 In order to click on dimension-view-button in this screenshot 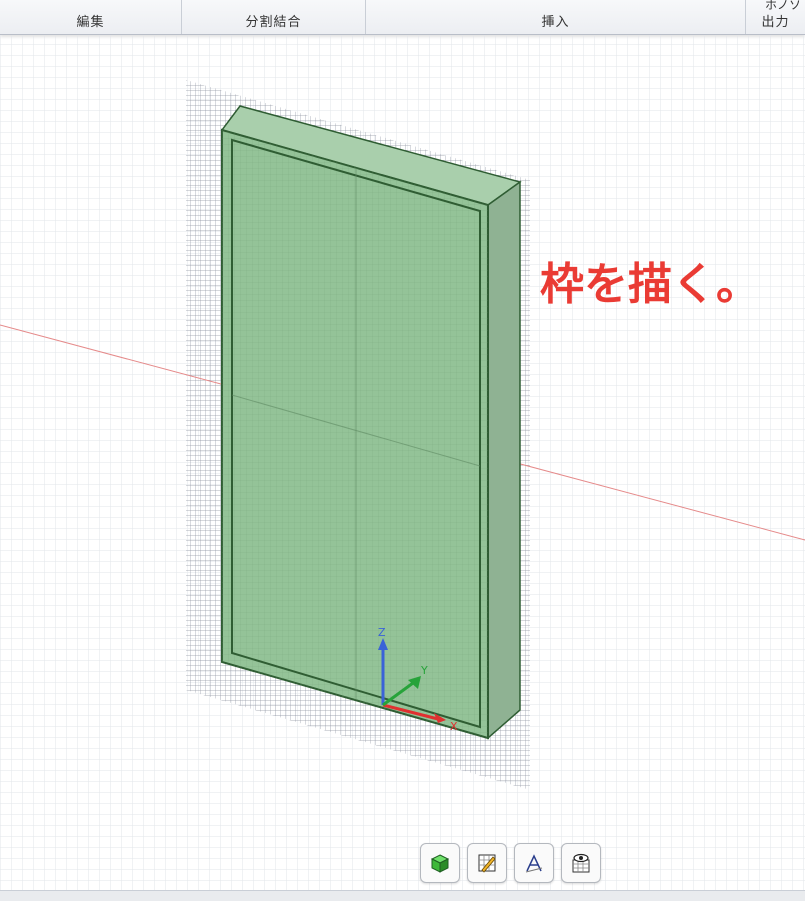, I will do `click(534, 863)`.